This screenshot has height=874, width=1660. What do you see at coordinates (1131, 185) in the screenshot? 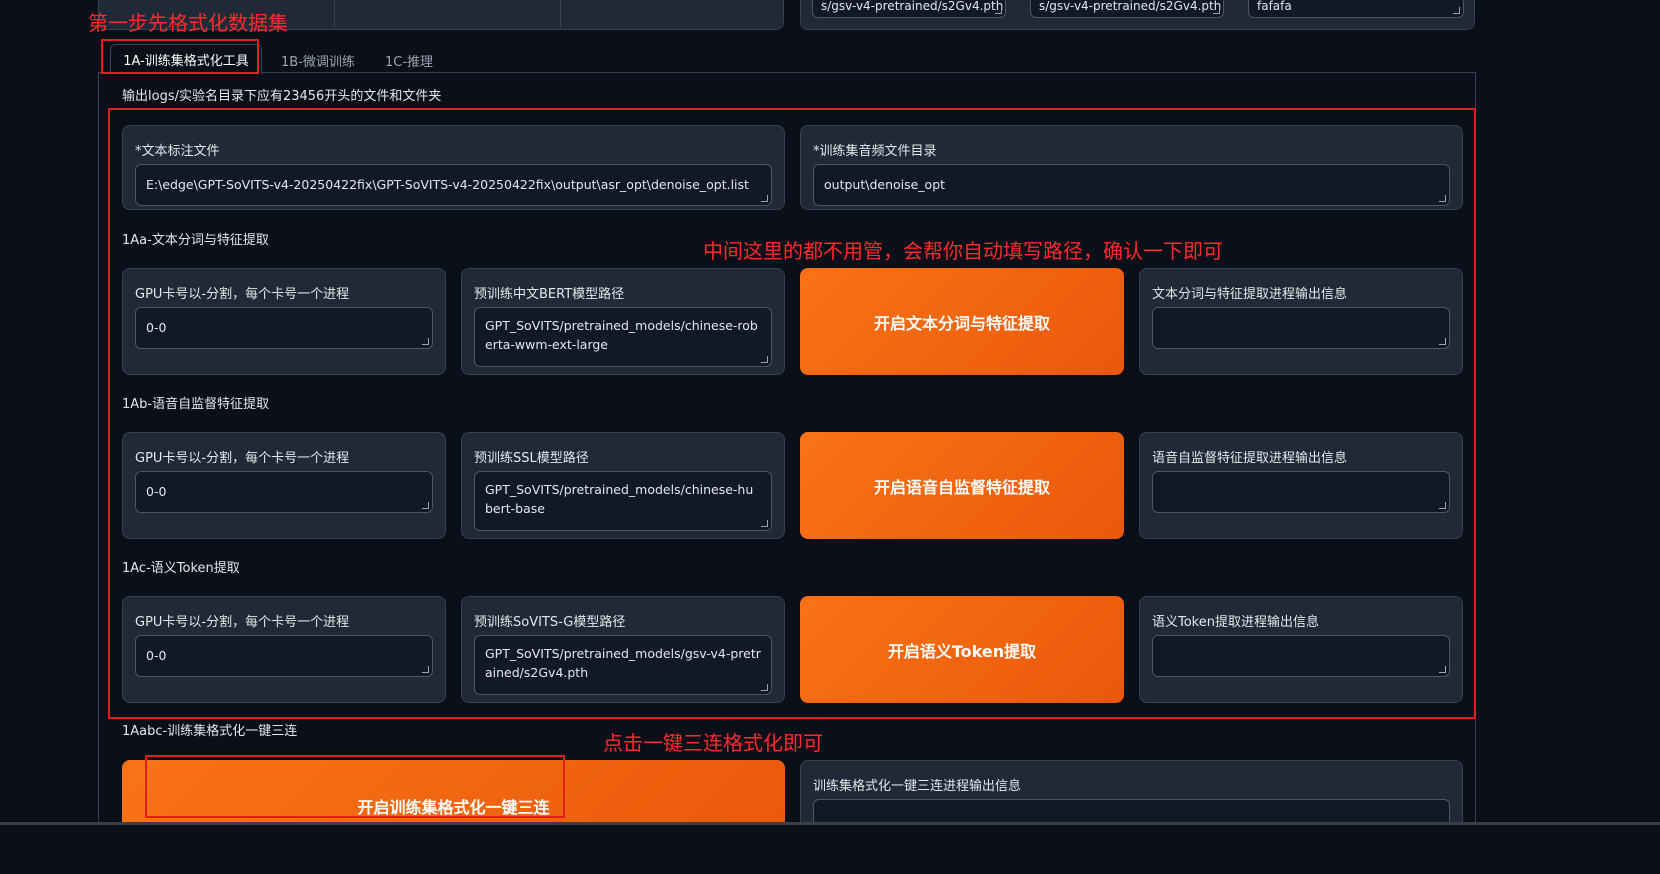
I see `audio-dir-input: output\denoise_opt` at bounding box center [1131, 185].